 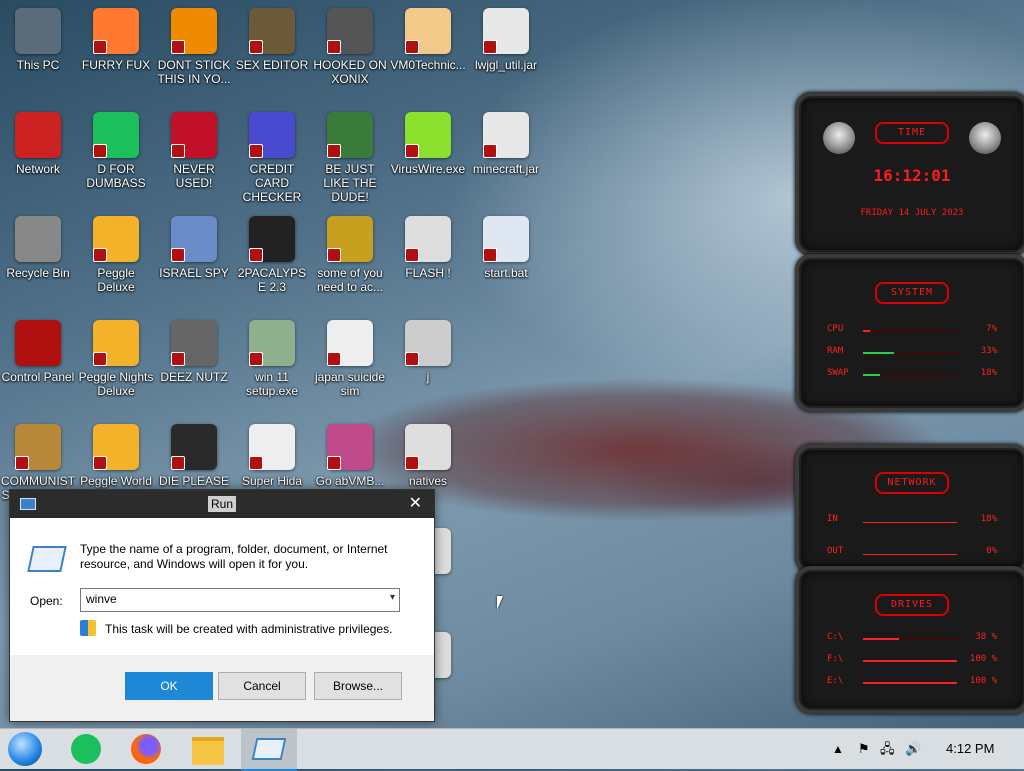 I want to click on taskbar-file-explorer, so click(x=208, y=749).